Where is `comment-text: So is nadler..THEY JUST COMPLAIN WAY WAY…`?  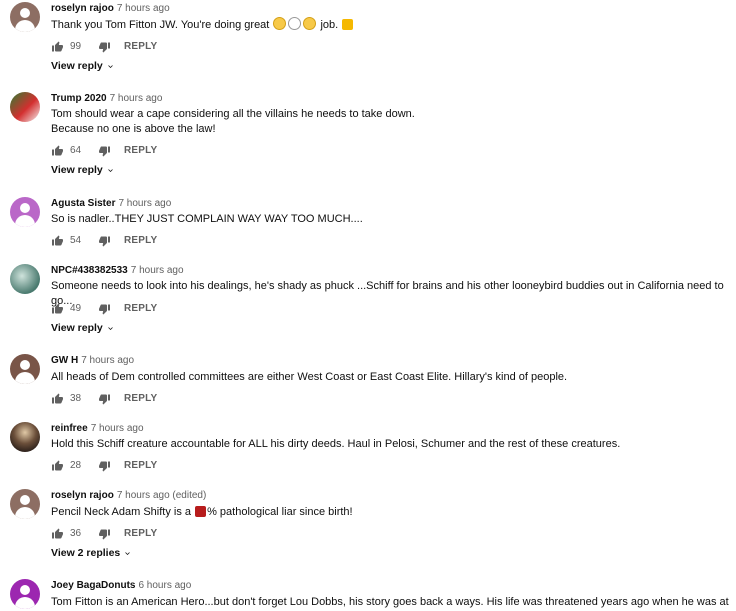 comment-text: So is nadler..THEY JUST COMPLAIN WAY WAY… is located at coordinates (207, 219).